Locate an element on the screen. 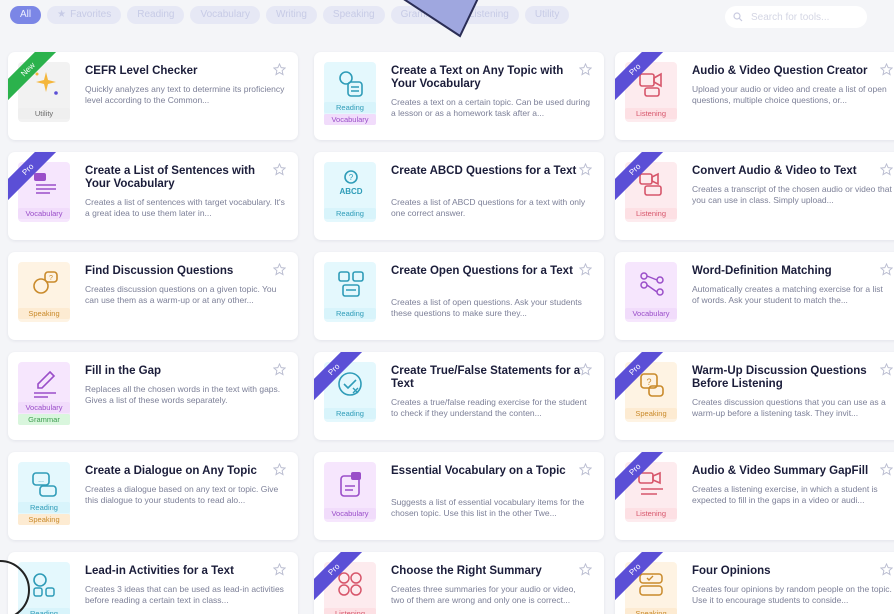 The height and width of the screenshot is (614, 894). filter-writing: Writing is located at coordinates (291, 15).